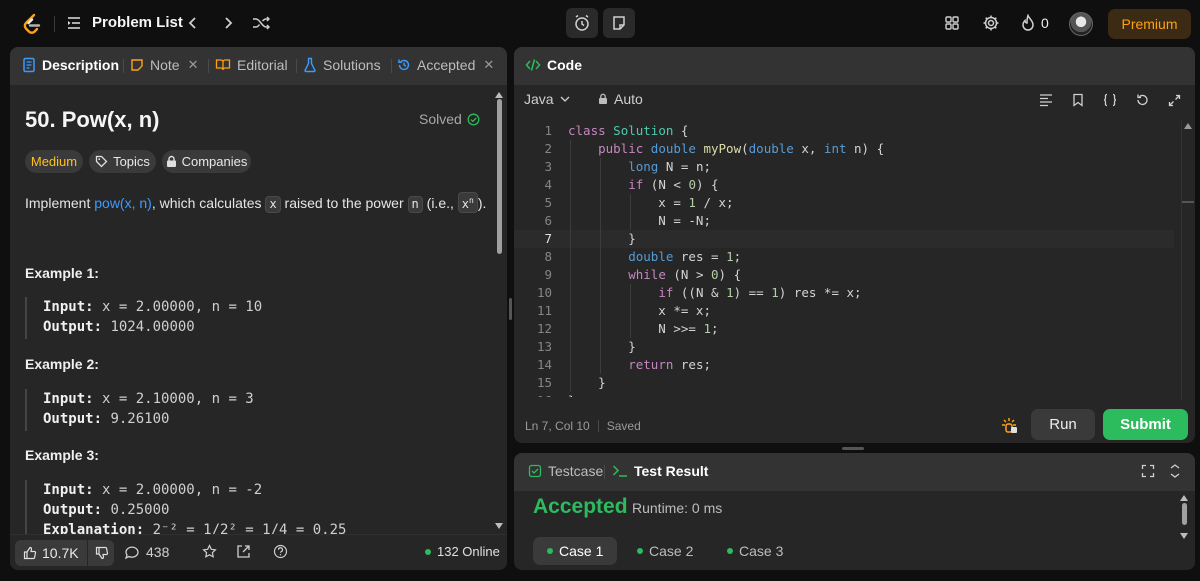 The width and height of the screenshot is (1200, 581). Describe the element at coordinates (70, 65) in the screenshot. I see `tab-description: Description` at that location.